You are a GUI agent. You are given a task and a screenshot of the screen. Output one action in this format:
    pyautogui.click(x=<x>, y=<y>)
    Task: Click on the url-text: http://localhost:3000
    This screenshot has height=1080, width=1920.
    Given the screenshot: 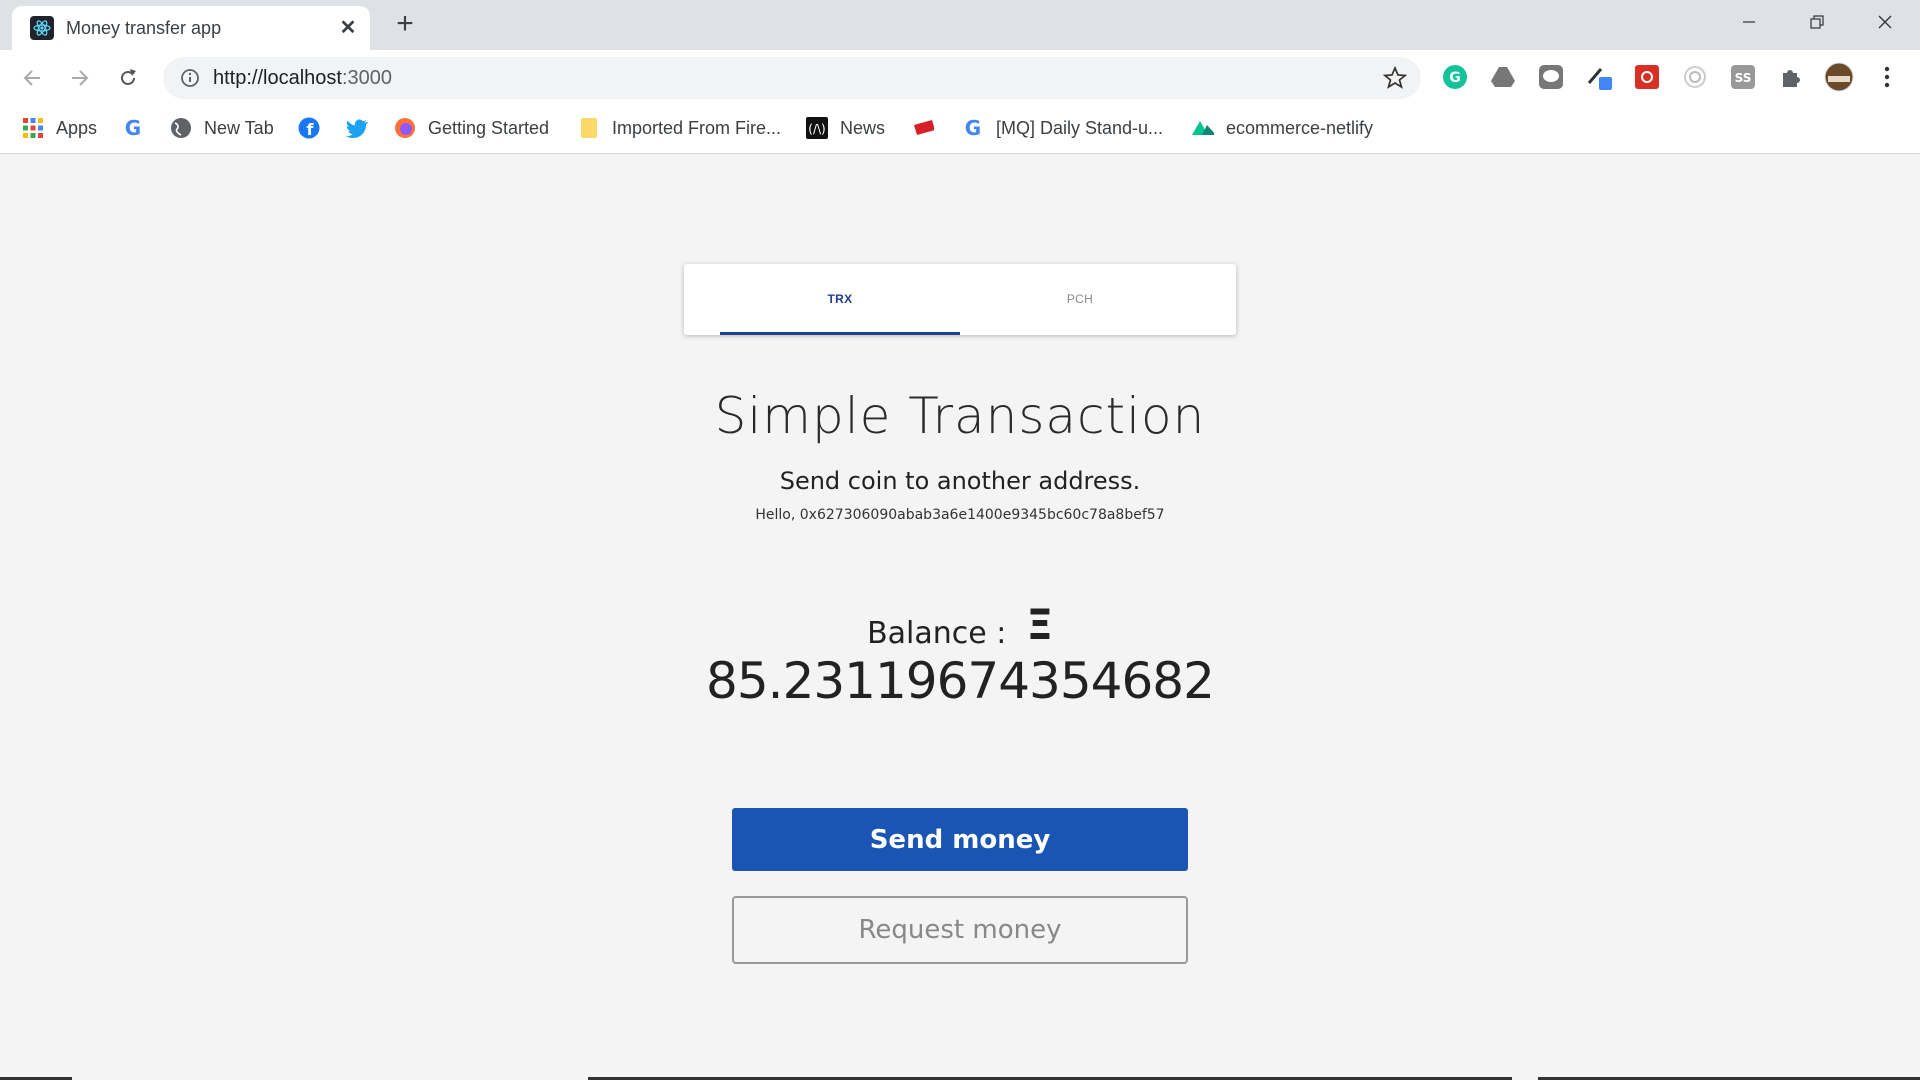 What is the action you would take?
    pyautogui.click(x=302, y=78)
    